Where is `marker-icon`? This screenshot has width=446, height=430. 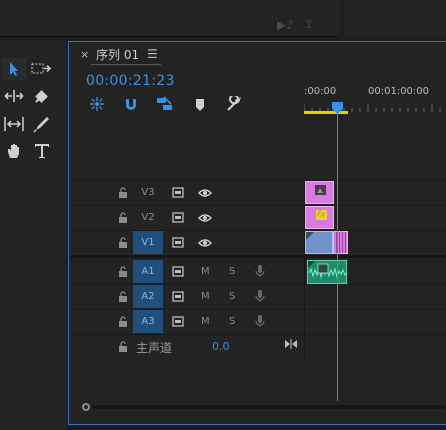
marker-icon is located at coordinates (200, 105).